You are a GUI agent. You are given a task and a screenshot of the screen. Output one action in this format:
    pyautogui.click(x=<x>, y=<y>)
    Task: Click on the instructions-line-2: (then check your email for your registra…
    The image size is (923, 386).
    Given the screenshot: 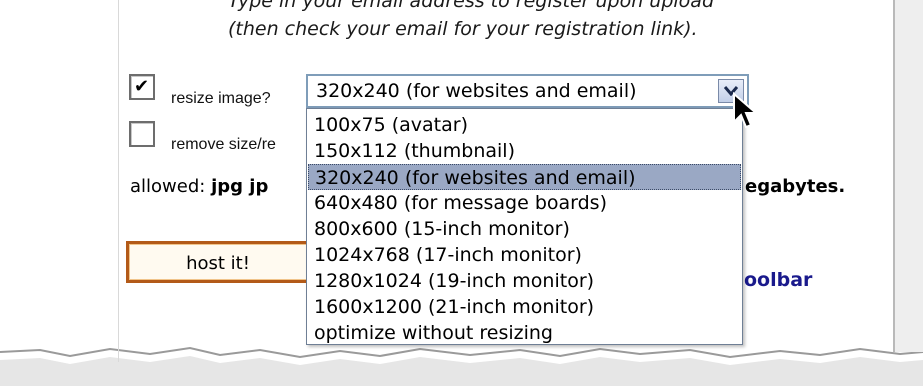 What is the action you would take?
    pyautogui.click(x=463, y=29)
    